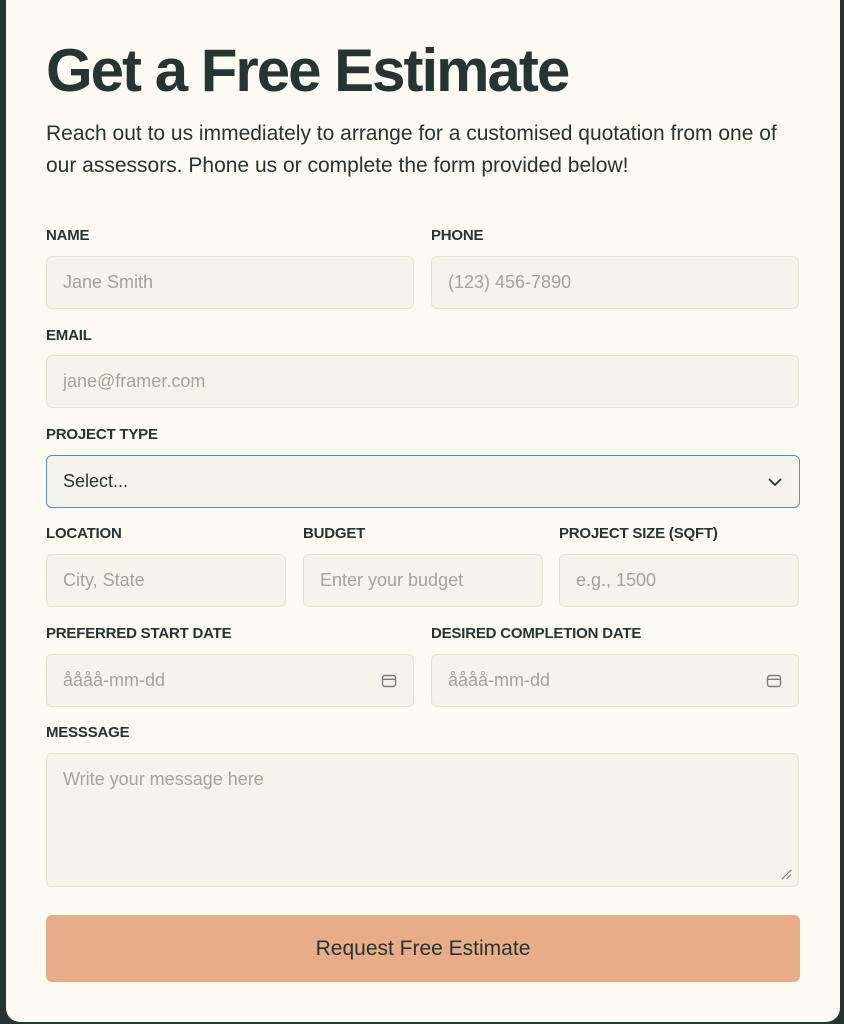 The height and width of the screenshot is (1024, 844). What do you see at coordinates (422, 820) in the screenshot?
I see `message-textarea: Write your message here` at bounding box center [422, 820].